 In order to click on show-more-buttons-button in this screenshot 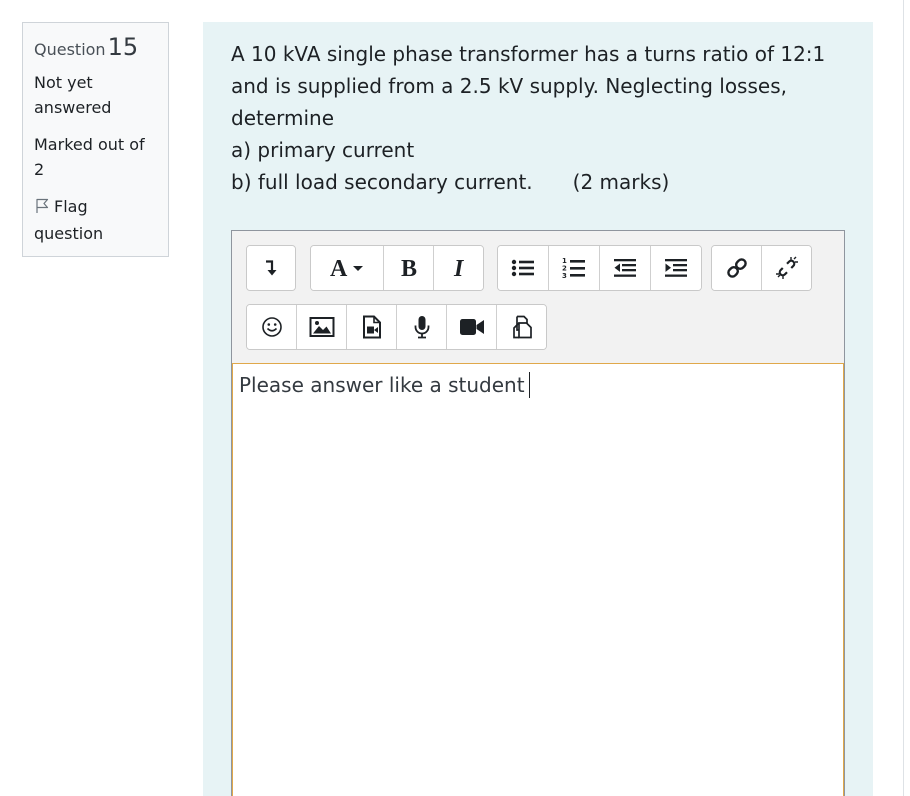, I will do `click(271, 268)`.